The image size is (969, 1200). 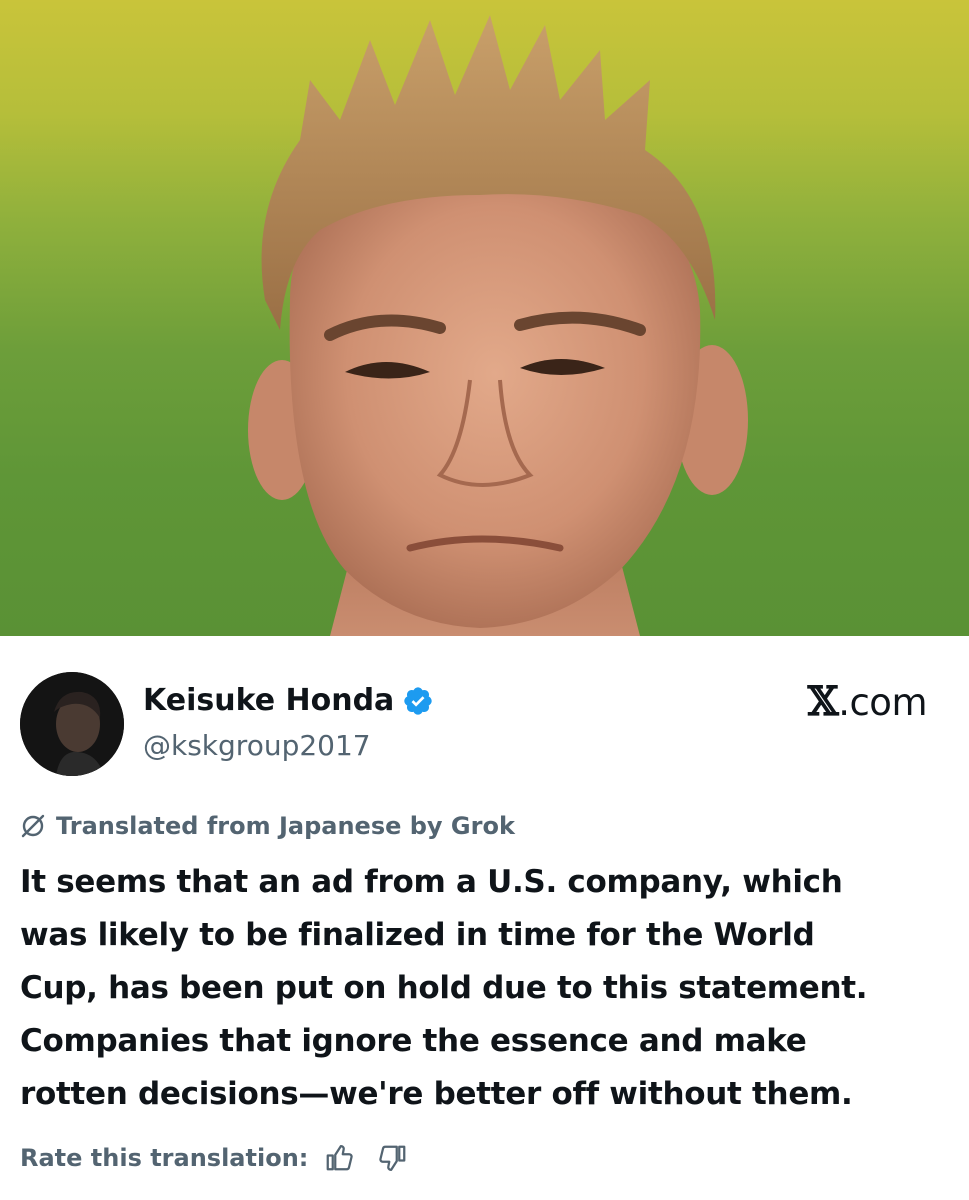 What do you see at coordinates (33, 826) in the screenshot?
I see `grok-icon` at bounding box center [33, 826].